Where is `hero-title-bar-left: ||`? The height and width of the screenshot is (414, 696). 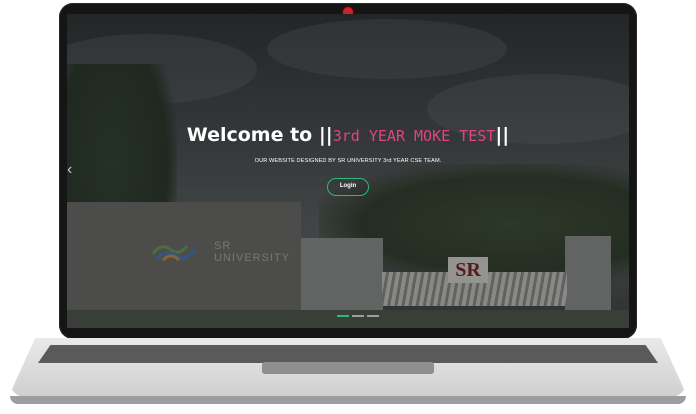
hero-title-bar-left: || is located at coordinates (325, 135).